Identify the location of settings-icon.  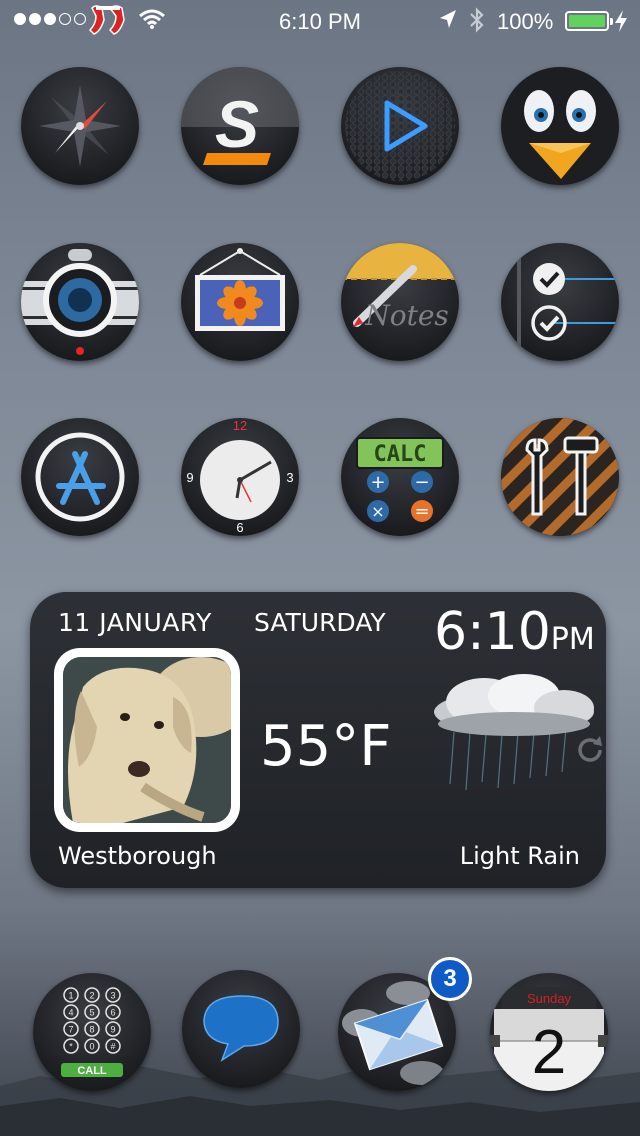
(560, 477).